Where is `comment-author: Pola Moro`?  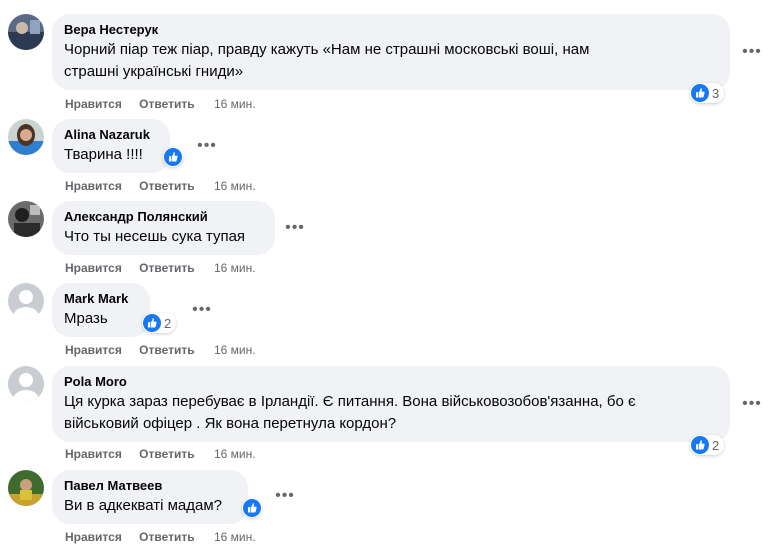
comment-author: Pola Moro is located at coordinates (391, 382).